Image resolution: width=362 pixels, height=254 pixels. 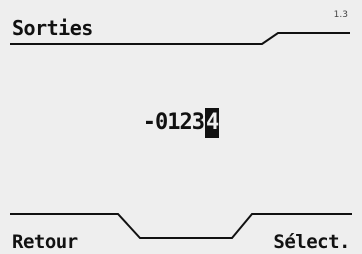 What do you see at coordinates (173, 122) in the screenshot?
I see `value-digits: -0123` at bounding box center [173, 122].